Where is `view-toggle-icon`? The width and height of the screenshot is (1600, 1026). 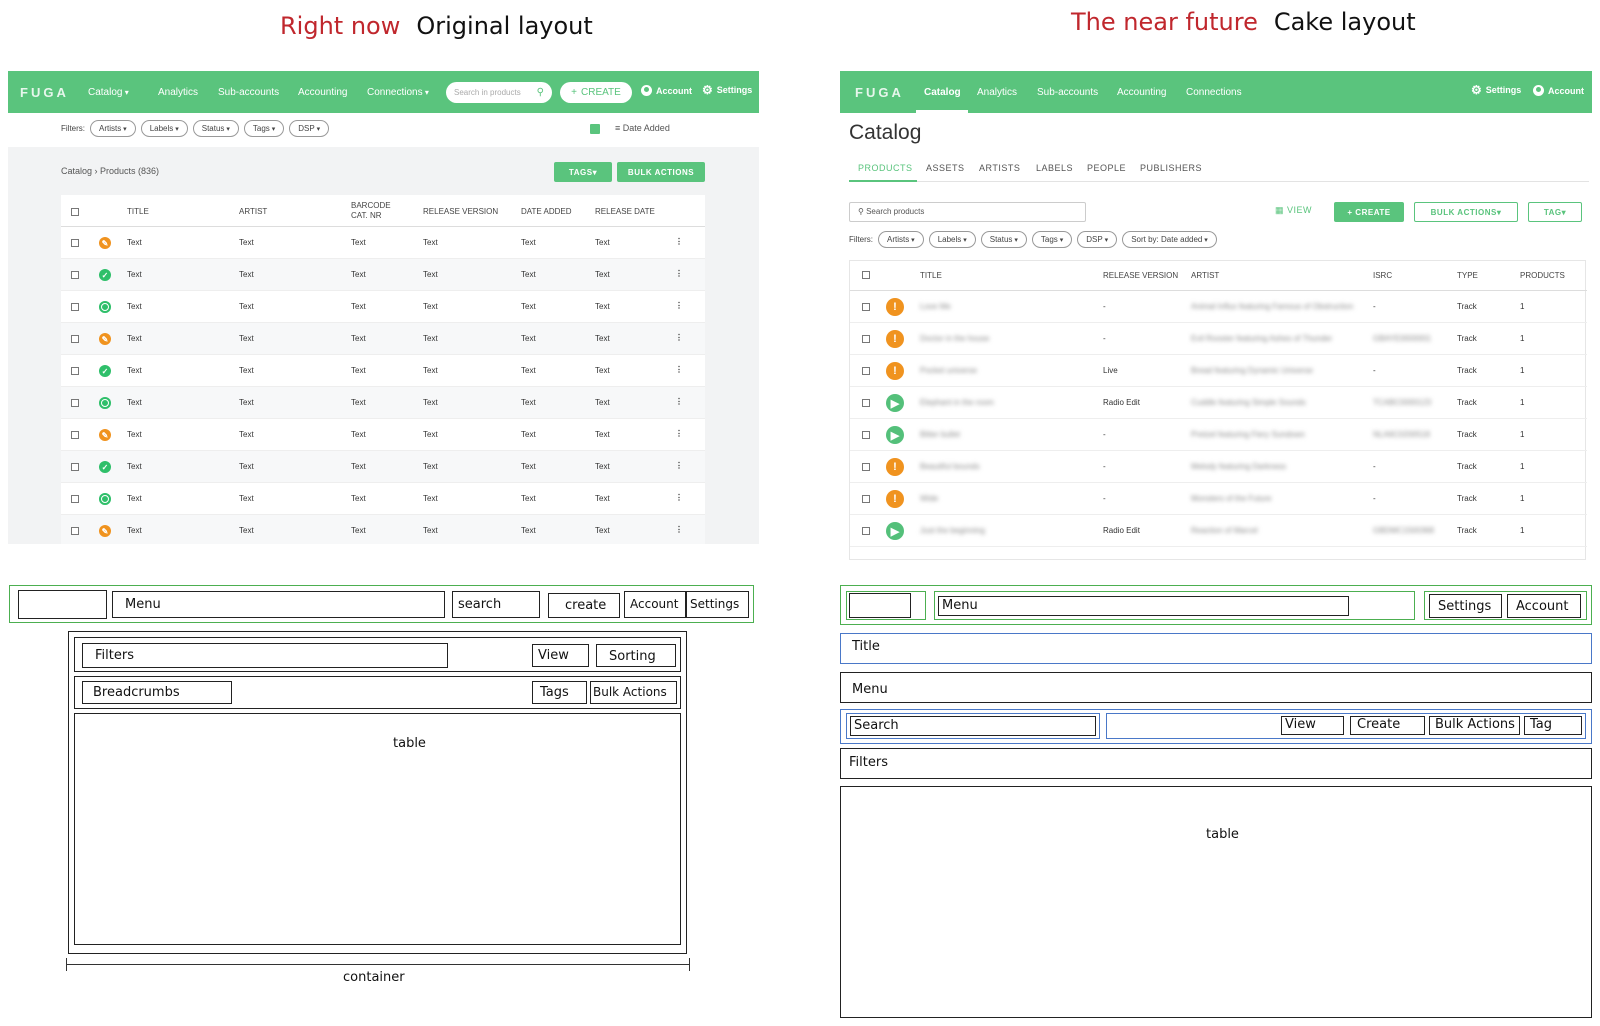 view-toggle-icon is located at coordinates (595, 129).